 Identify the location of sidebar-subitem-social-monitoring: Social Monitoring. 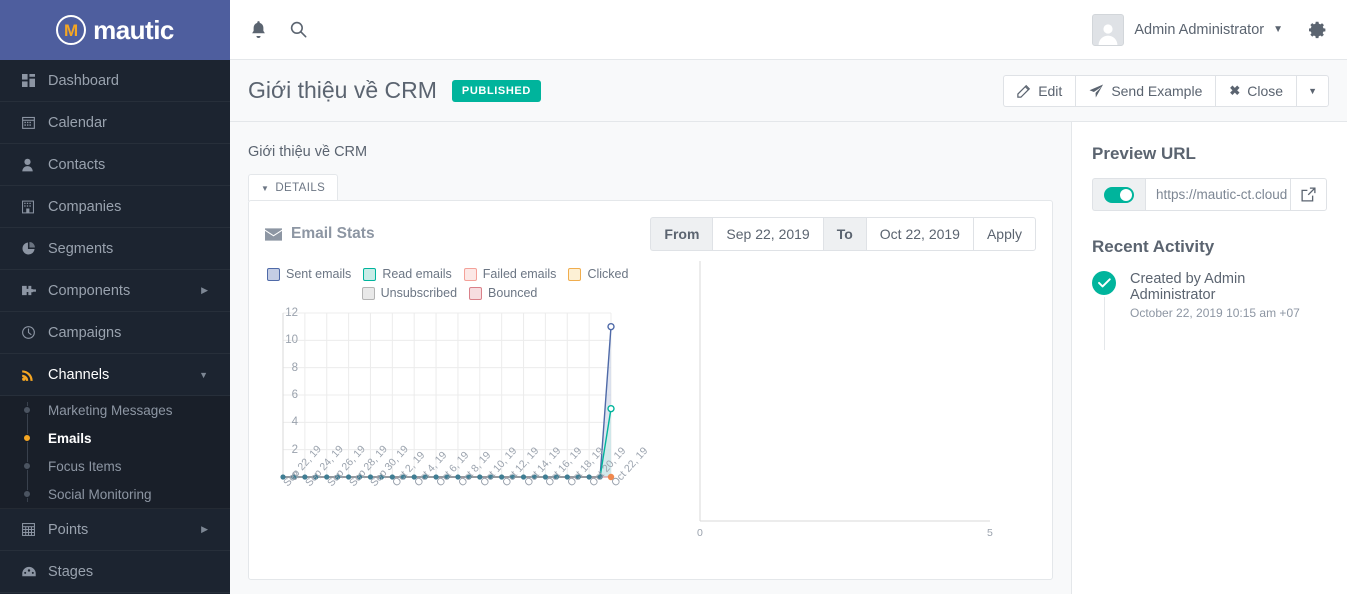
(115, 494).